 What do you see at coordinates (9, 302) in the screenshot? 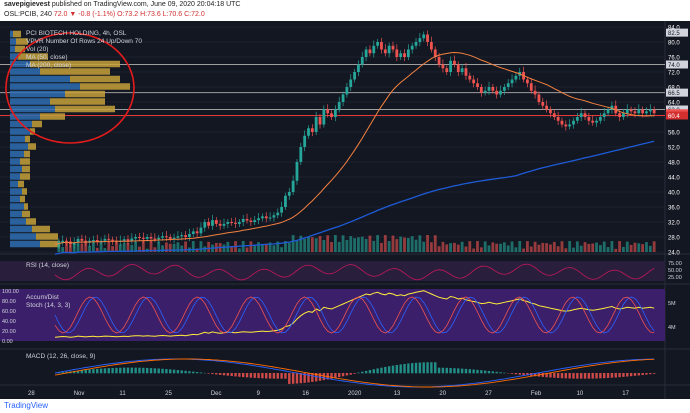
I see `accum-tick: 80.00` at bounding box center [9, 302].